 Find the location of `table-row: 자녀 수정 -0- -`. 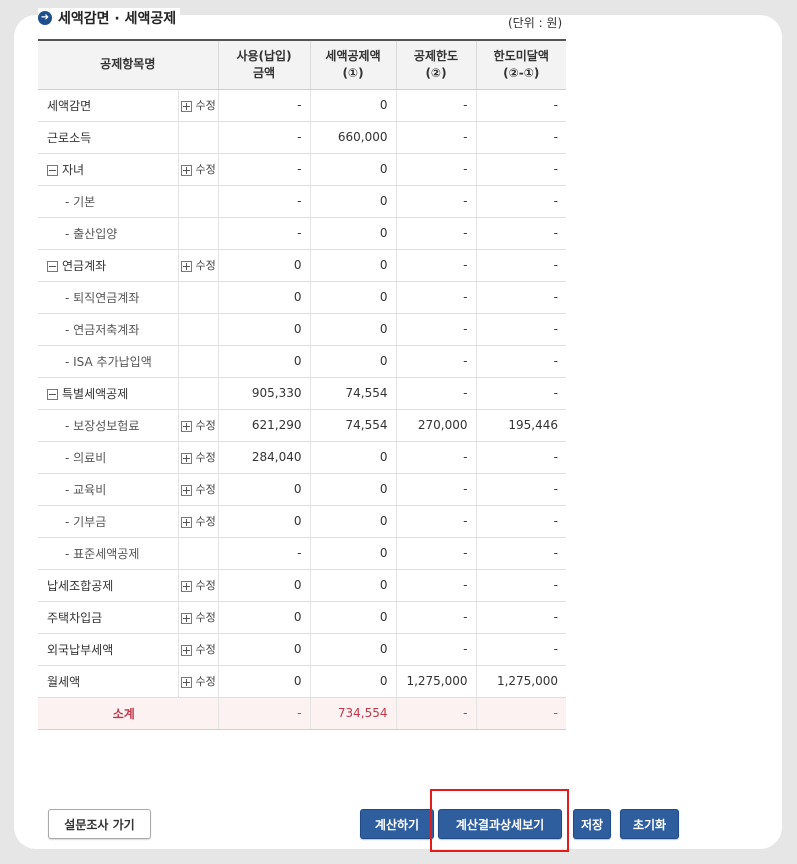

table-row: 자녀 수정 -0- - is located at coordinates (302, 169).